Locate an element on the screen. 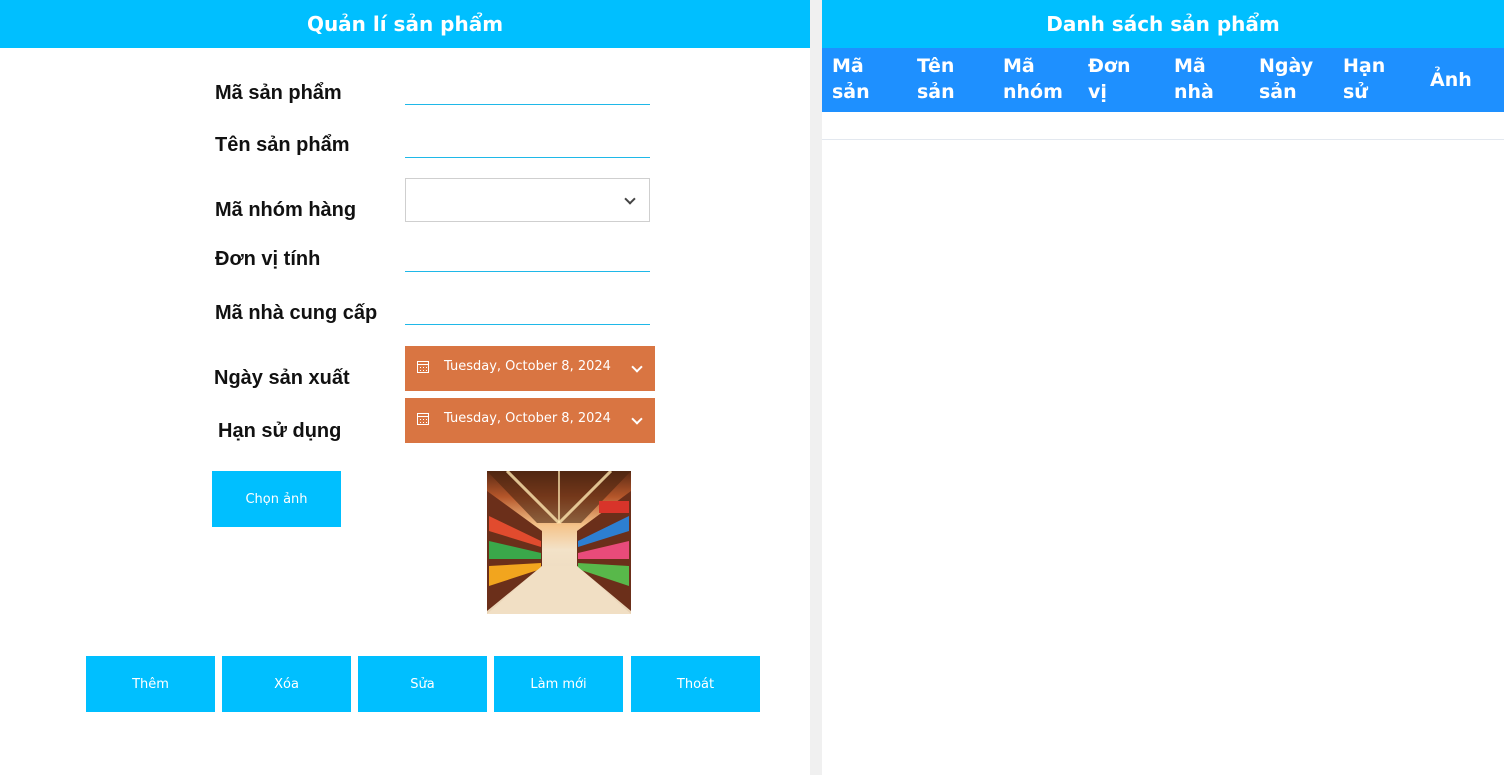 The height and width of the screenshot is (775, 1504). unit-input is located at coordinates (527, 260).